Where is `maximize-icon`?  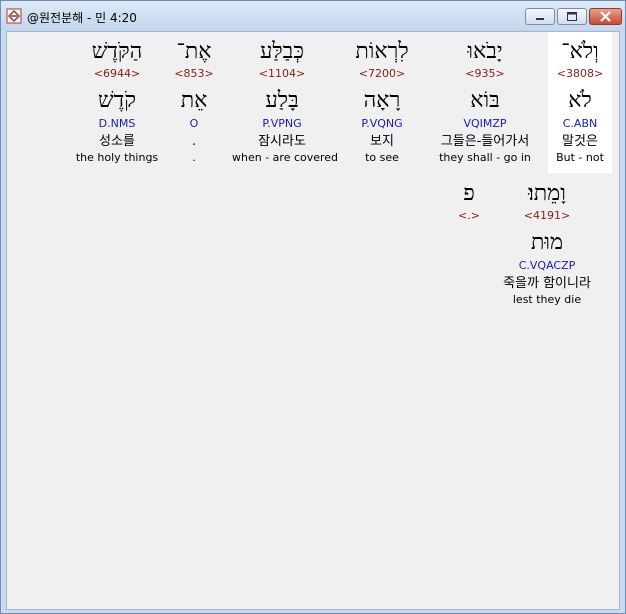
maximize-icon is located at coordinates (572, 16).